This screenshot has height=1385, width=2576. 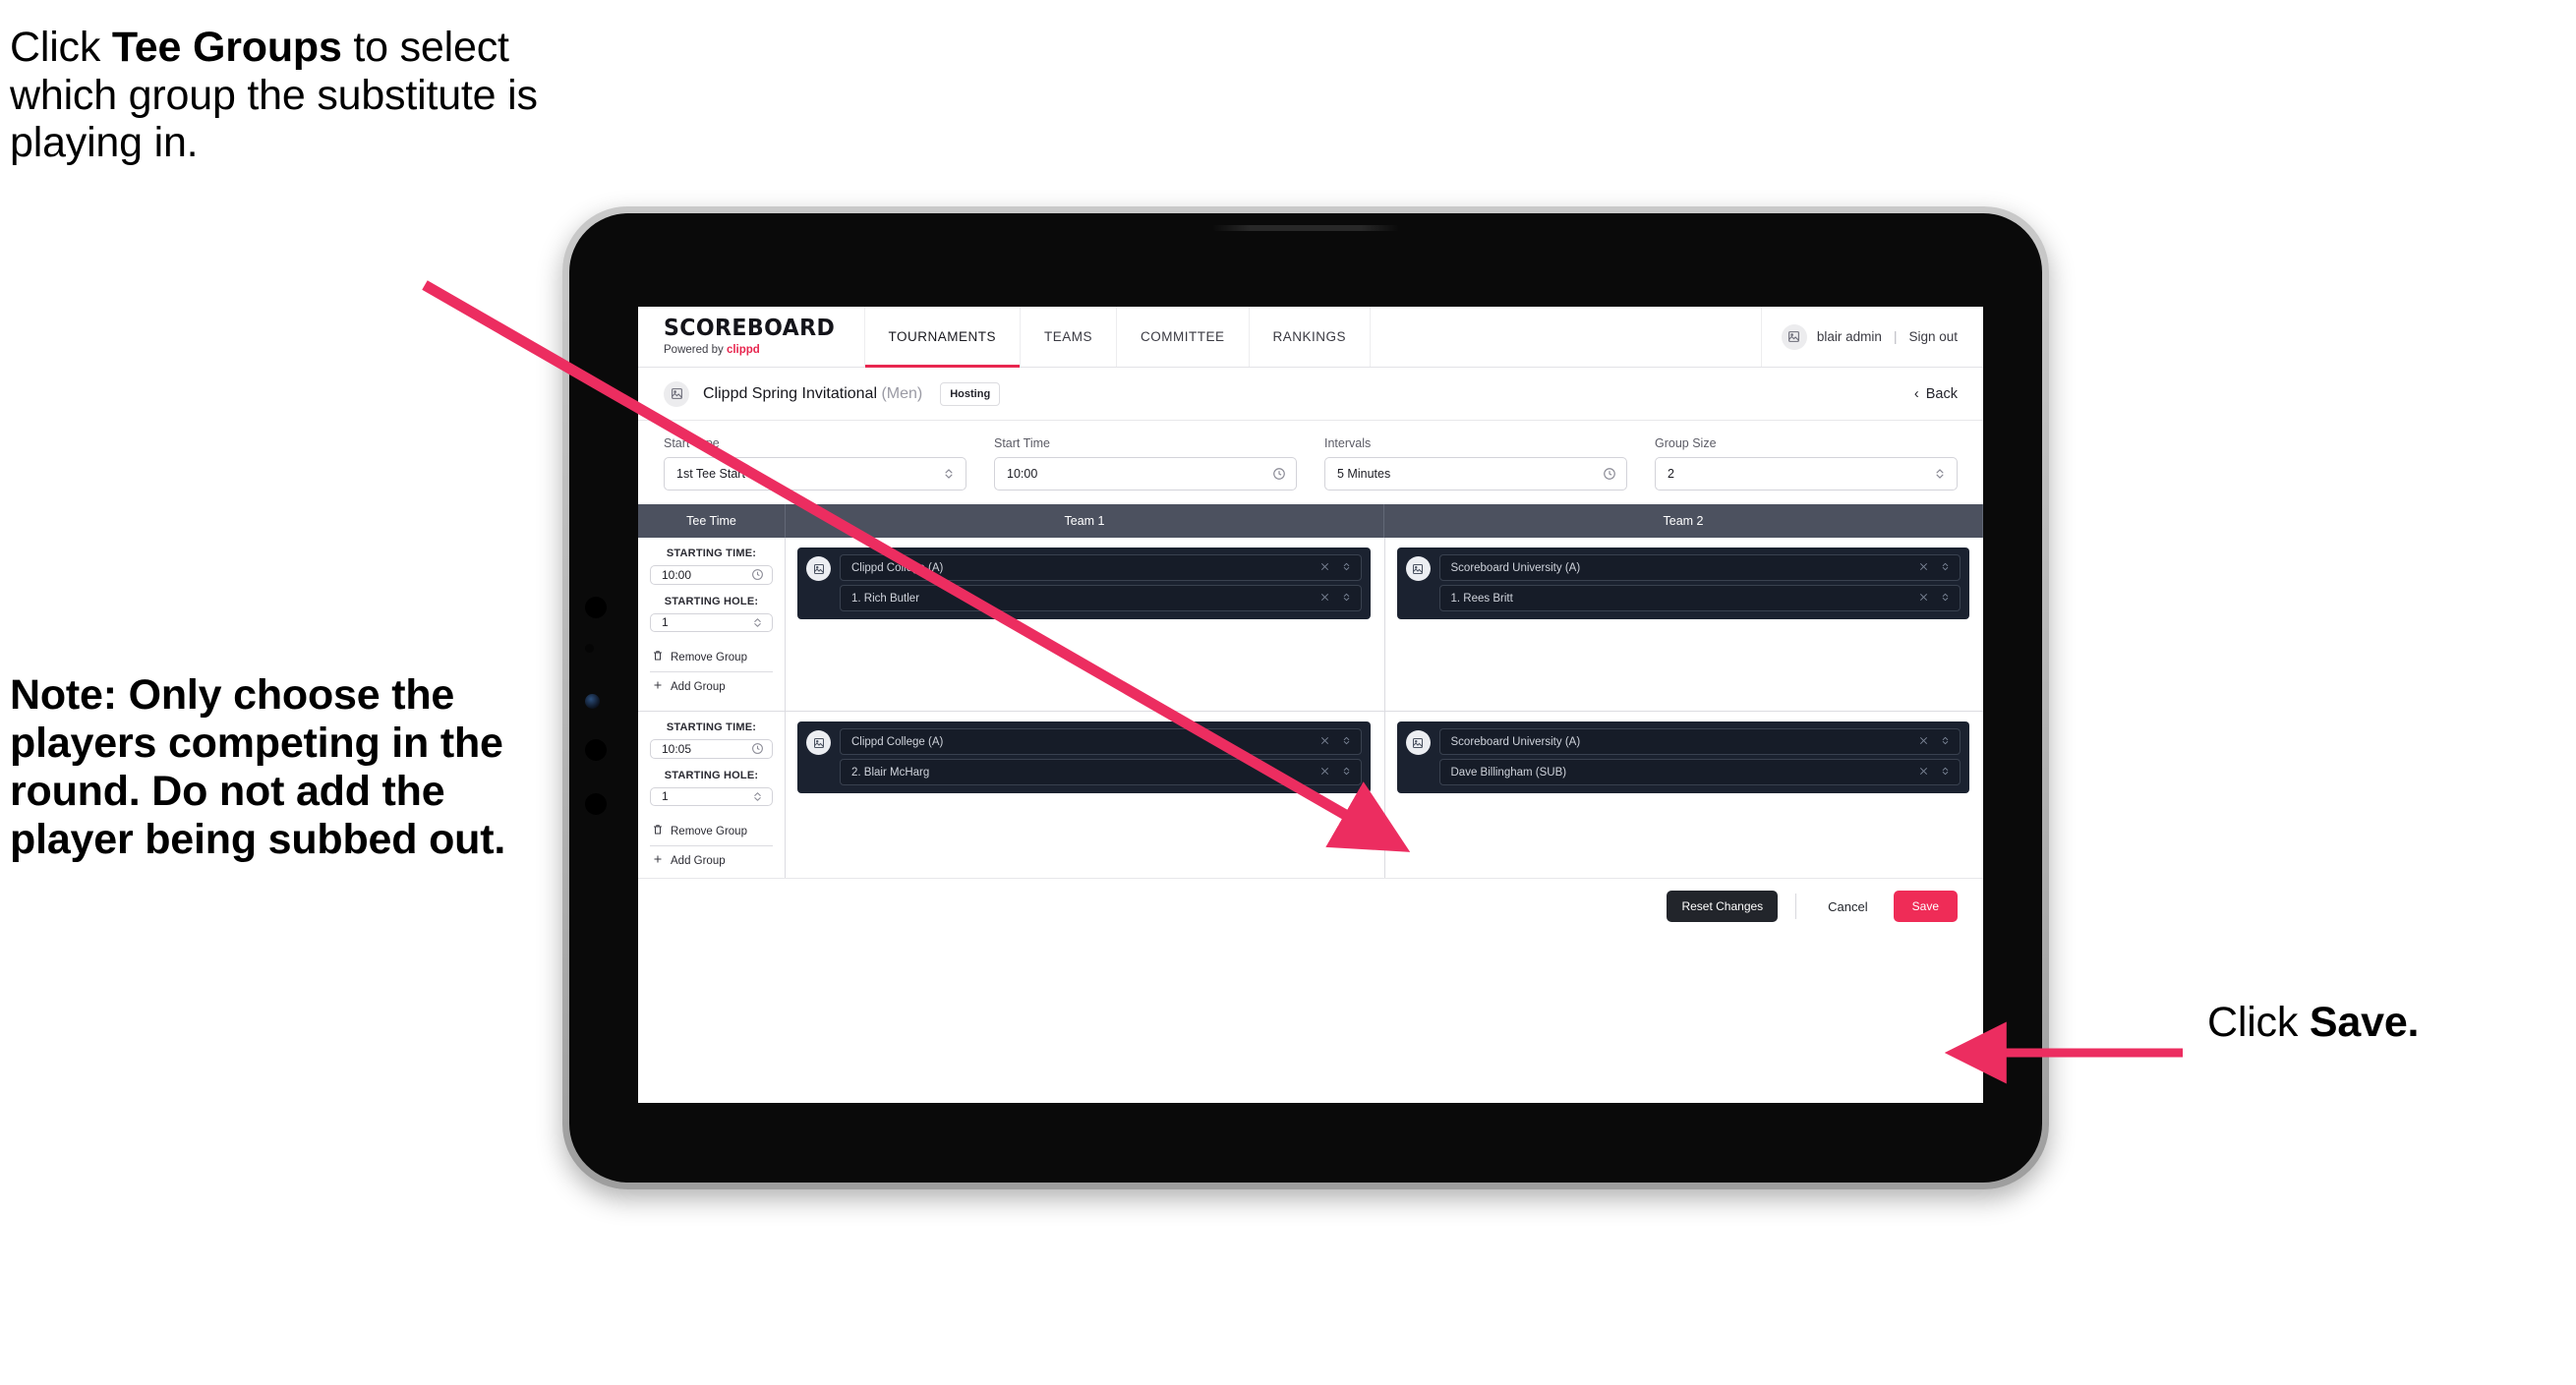 I want to click on nav-tab-teams: TEAMS, so click(x=1069, y=337).